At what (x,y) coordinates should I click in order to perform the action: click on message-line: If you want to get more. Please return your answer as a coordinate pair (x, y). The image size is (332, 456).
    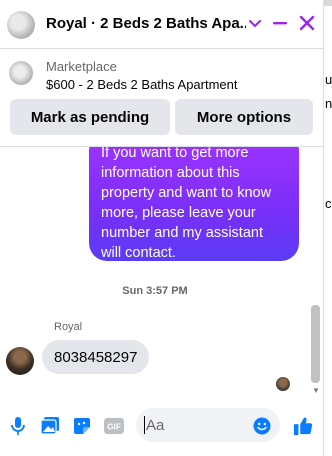
    Looking at the image, I should click on (175, 153).